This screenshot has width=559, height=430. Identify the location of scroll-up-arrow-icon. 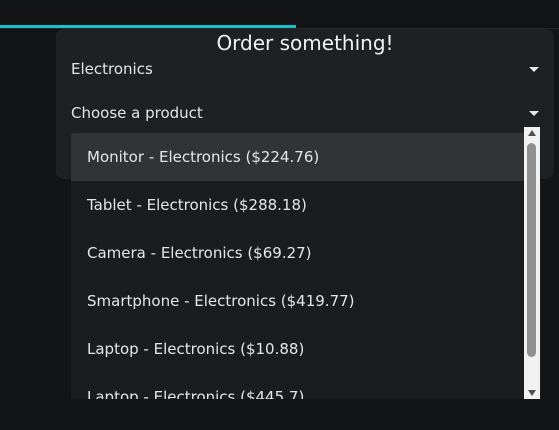
(532, 133).